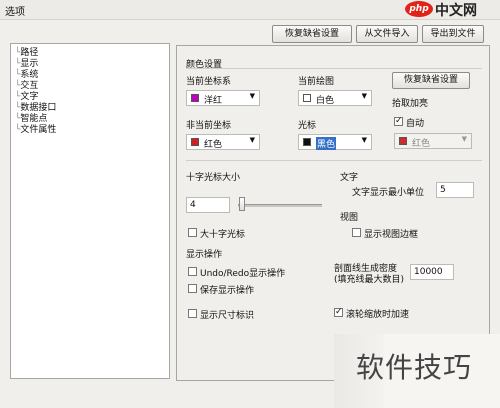 This screenshot has height=408, width=500. I want to click on current-coord-label: 当前坐标系, so click(209, 82).